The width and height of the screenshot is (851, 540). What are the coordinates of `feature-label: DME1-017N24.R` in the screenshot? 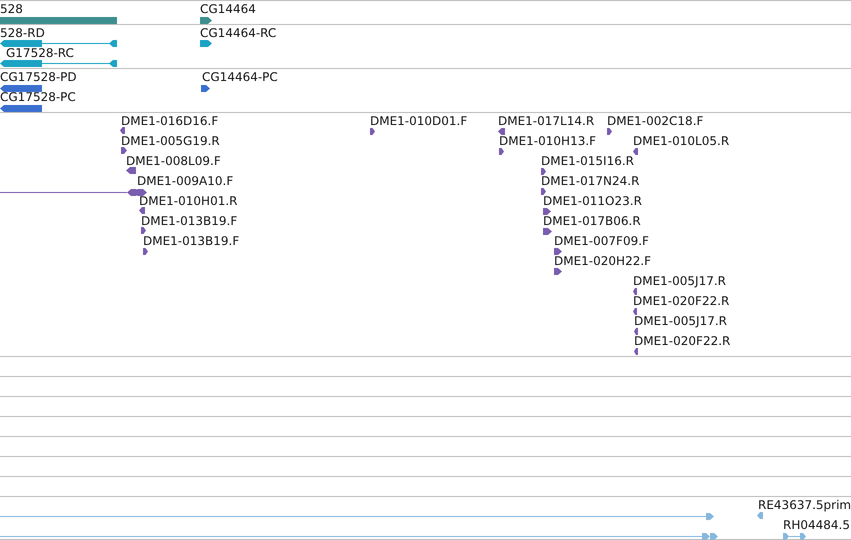 It's located at (590, 181).